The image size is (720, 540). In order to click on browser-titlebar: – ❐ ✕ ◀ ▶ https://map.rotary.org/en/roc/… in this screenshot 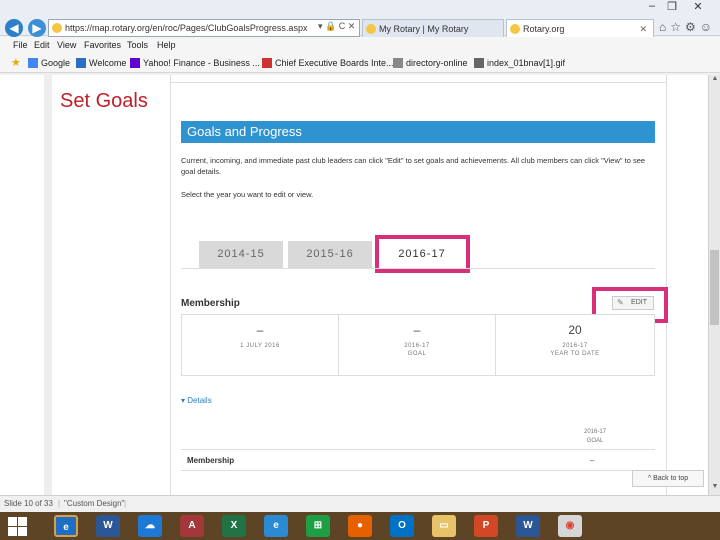, I will do `click(360, 18)`.